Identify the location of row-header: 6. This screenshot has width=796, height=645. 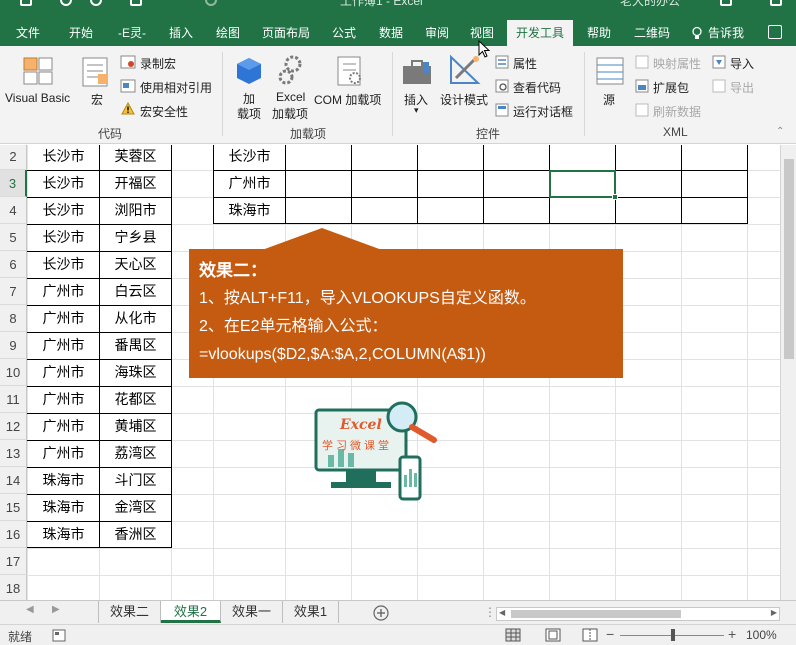
(13, 264).